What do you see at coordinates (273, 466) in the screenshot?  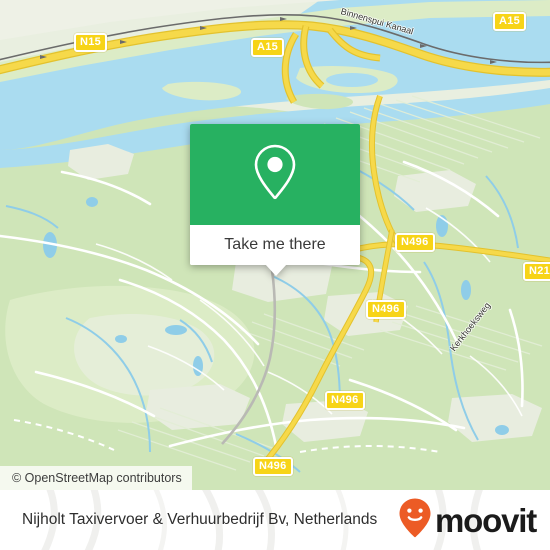 I see `road-shield-n496-bottom: N496` at bounding box center [273, 466].